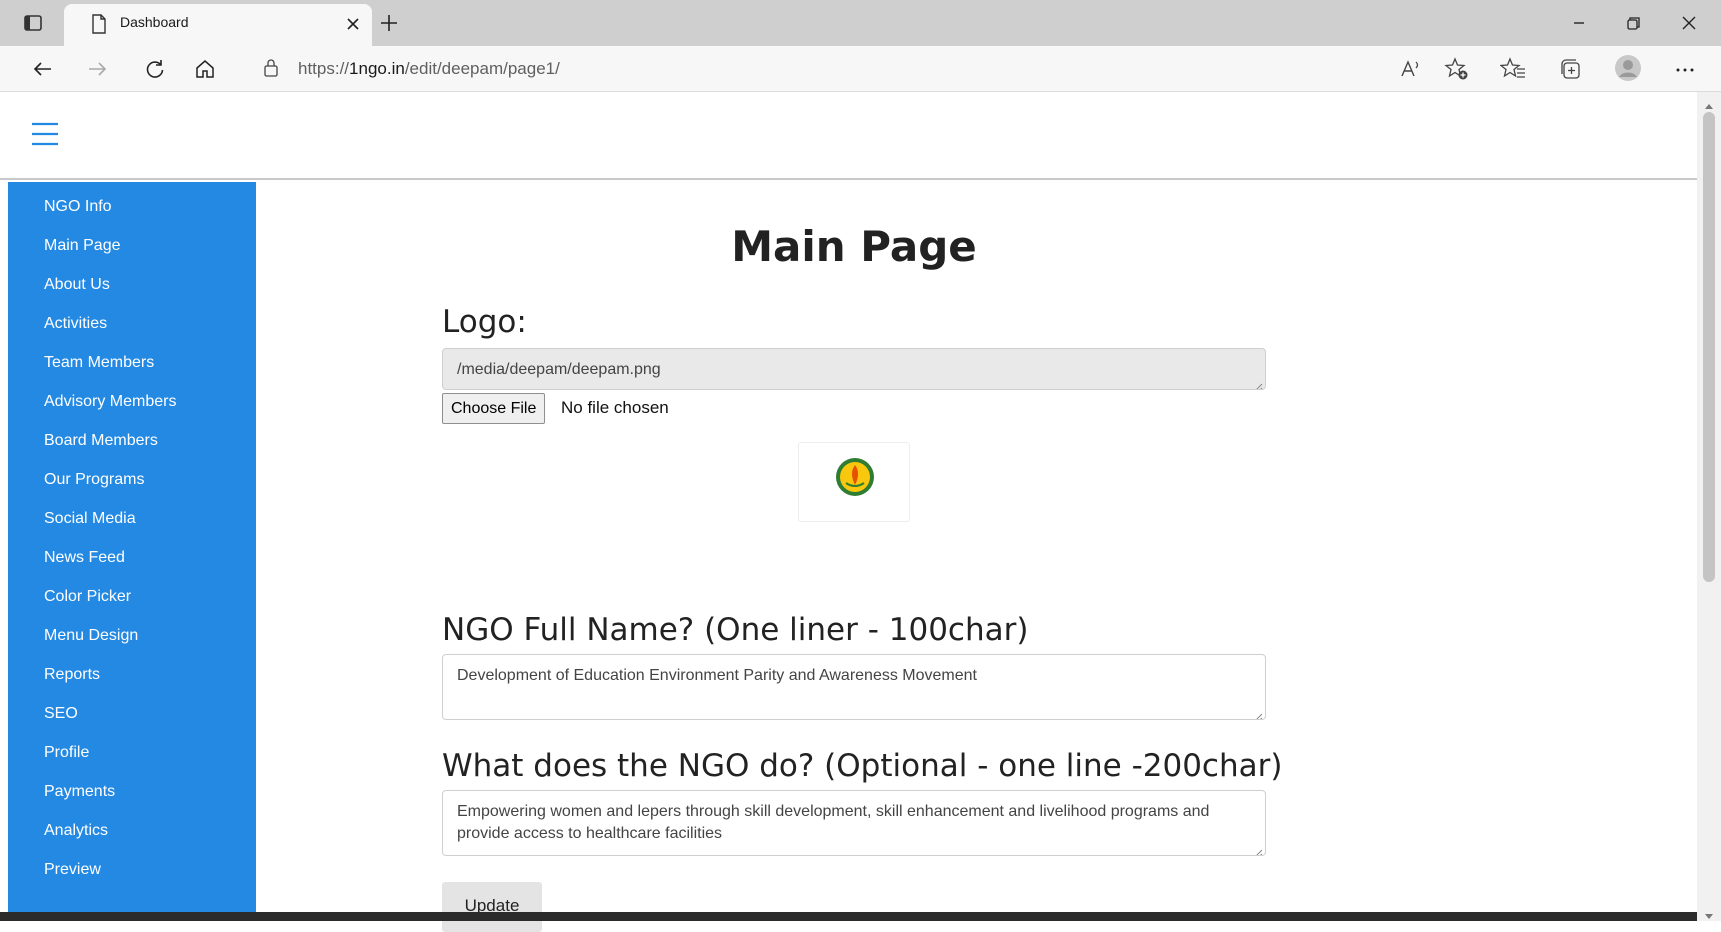  Describe the element at coordinates (1571, 69) in the screenshot. I see `collections-icon` at that location.